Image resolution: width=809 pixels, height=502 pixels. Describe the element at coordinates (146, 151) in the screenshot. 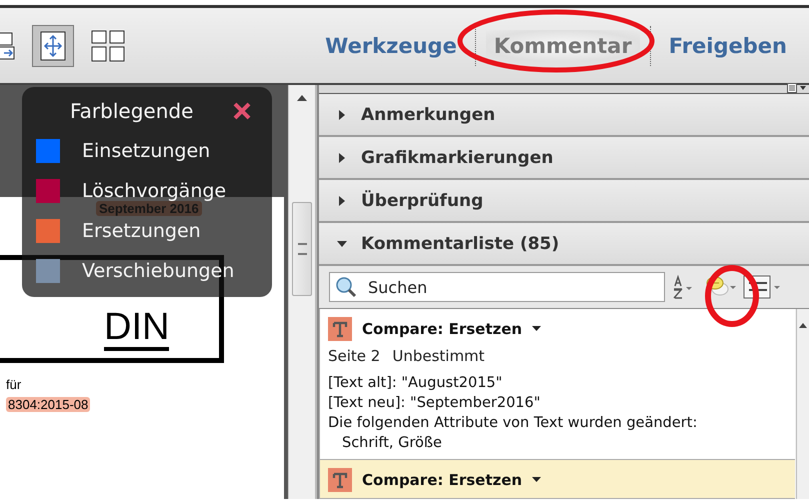

I see `legend-label: Einsetzungen` at that location.